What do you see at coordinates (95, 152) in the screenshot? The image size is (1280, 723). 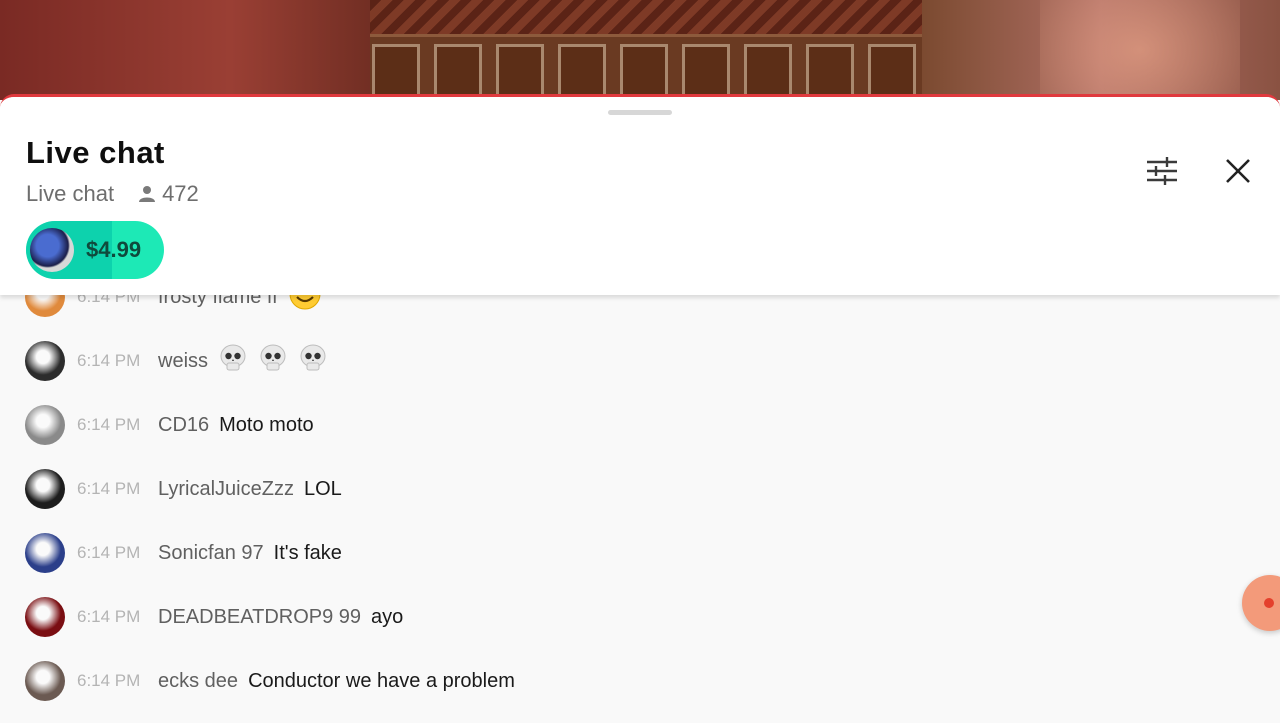 I see `chat-title: Live chat` at bounding box center [95, 152].